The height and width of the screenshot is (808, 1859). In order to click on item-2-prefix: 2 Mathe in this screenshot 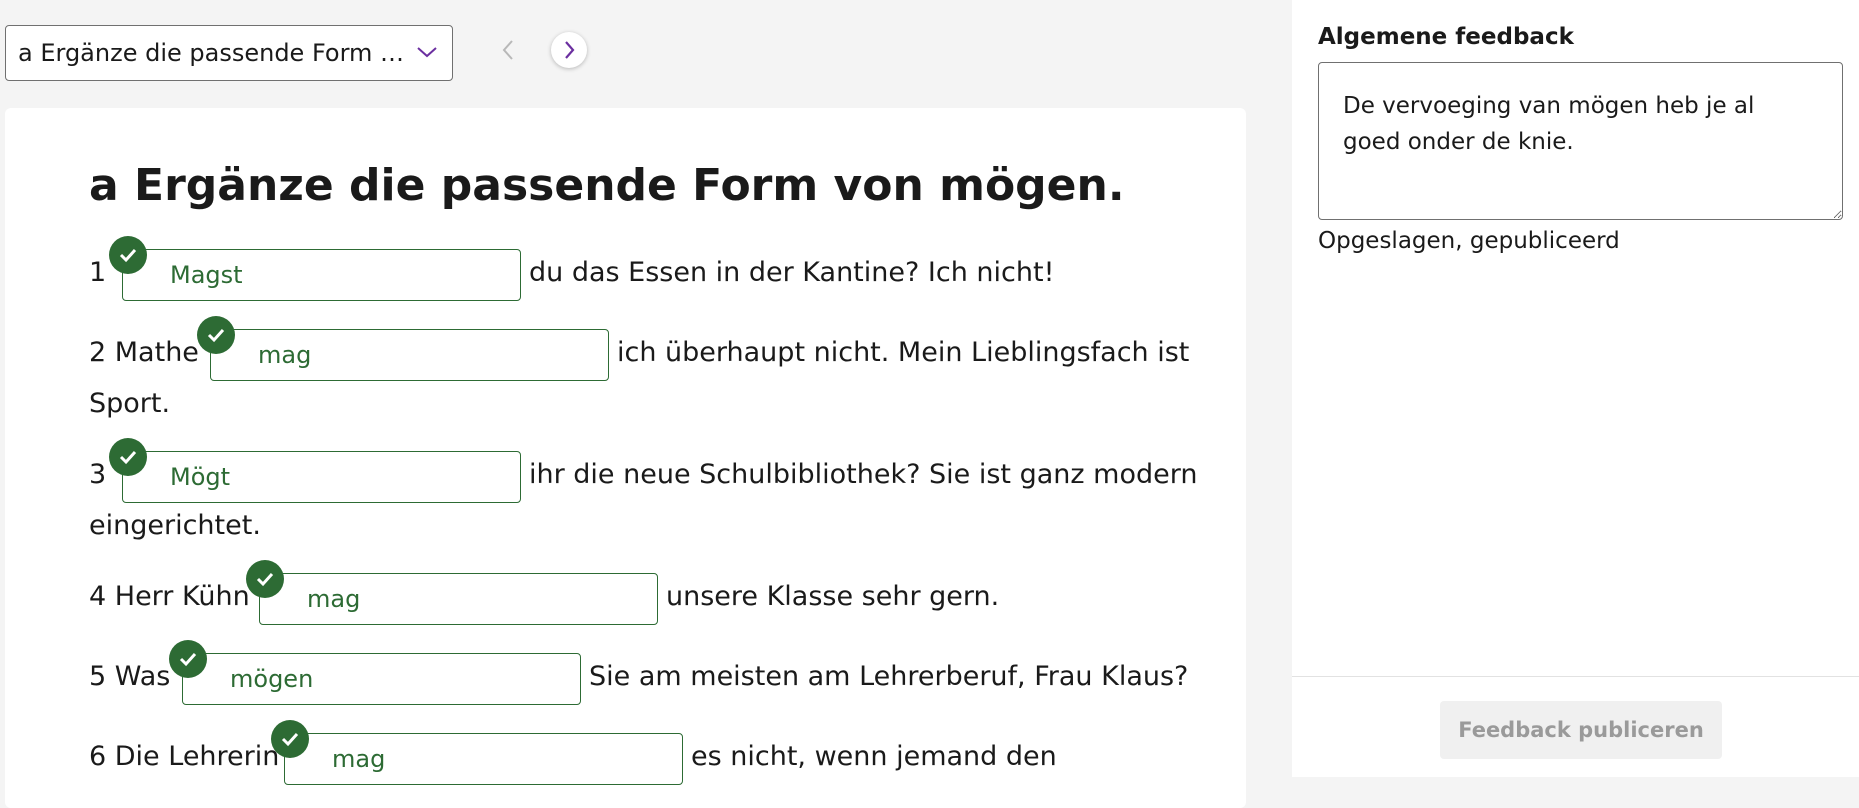, I will do `click(144, 352)`.